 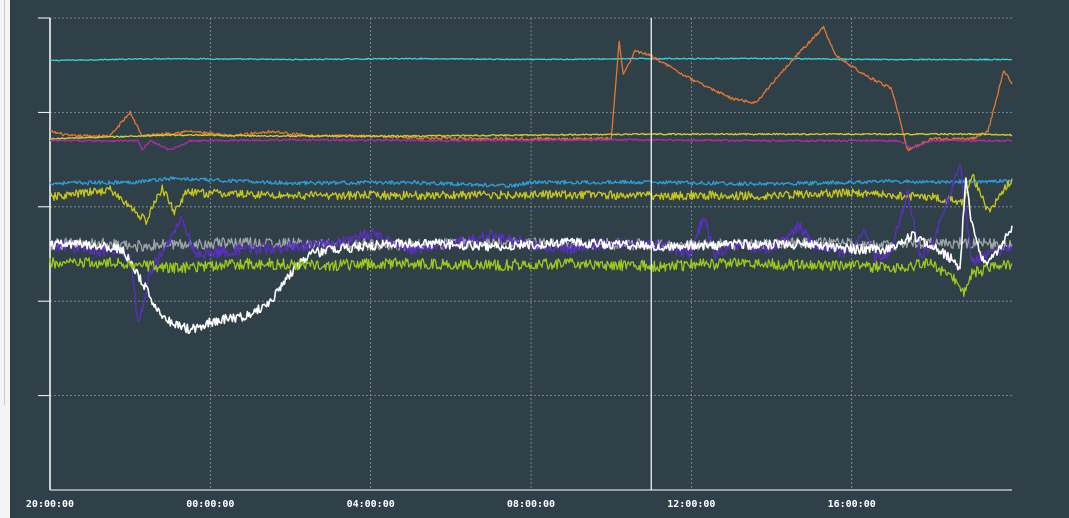 What do you see at coordinates (371, 504) in the screenshot?
I see `x-tick-label: 04:00:00` at bounding box center [371, 504].